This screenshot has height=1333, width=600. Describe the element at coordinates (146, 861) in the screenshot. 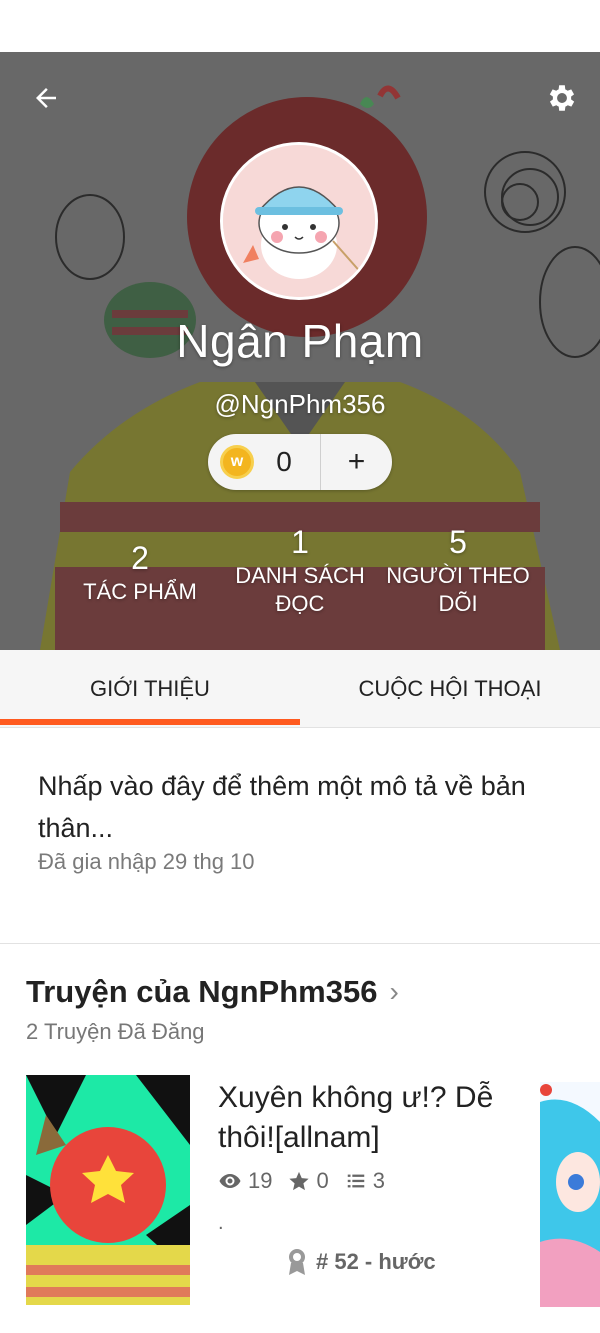

I see `joined-date: Đã gia nhập 29 thg 10` at that location.